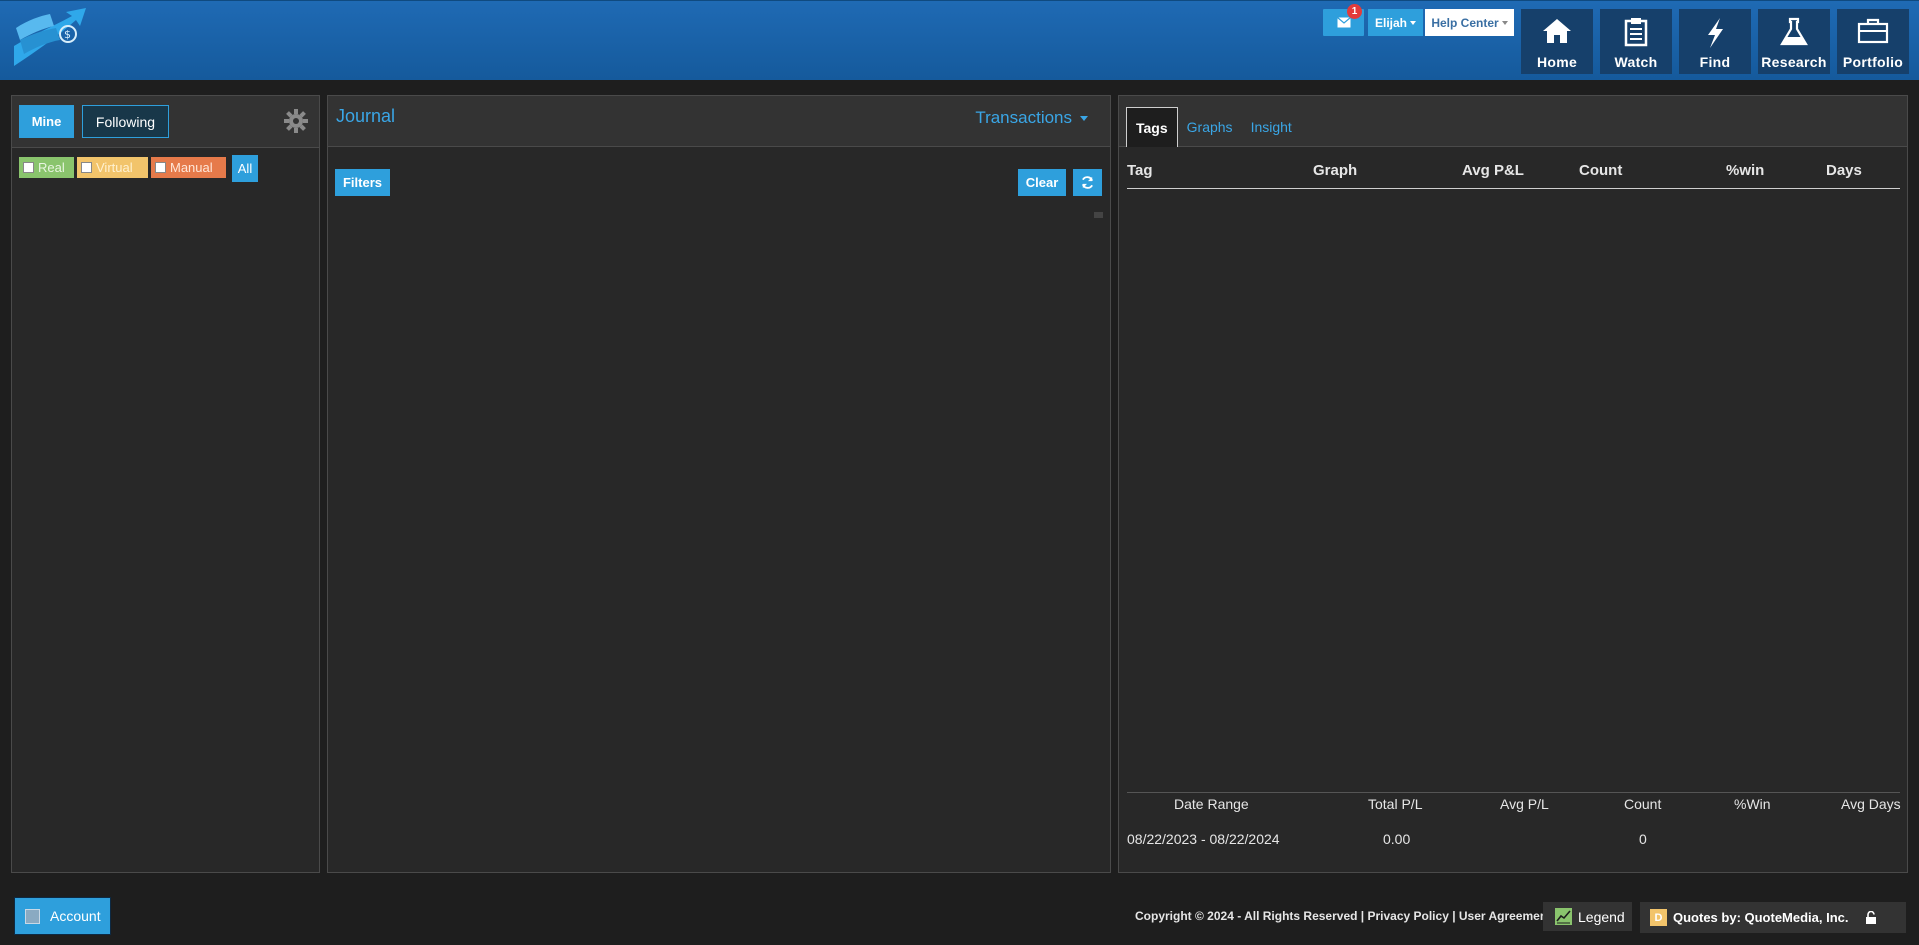  What do you see at coordinates (296, 121) in the screenshot?
I see `gear-icon` at bounding box center [296, 121].